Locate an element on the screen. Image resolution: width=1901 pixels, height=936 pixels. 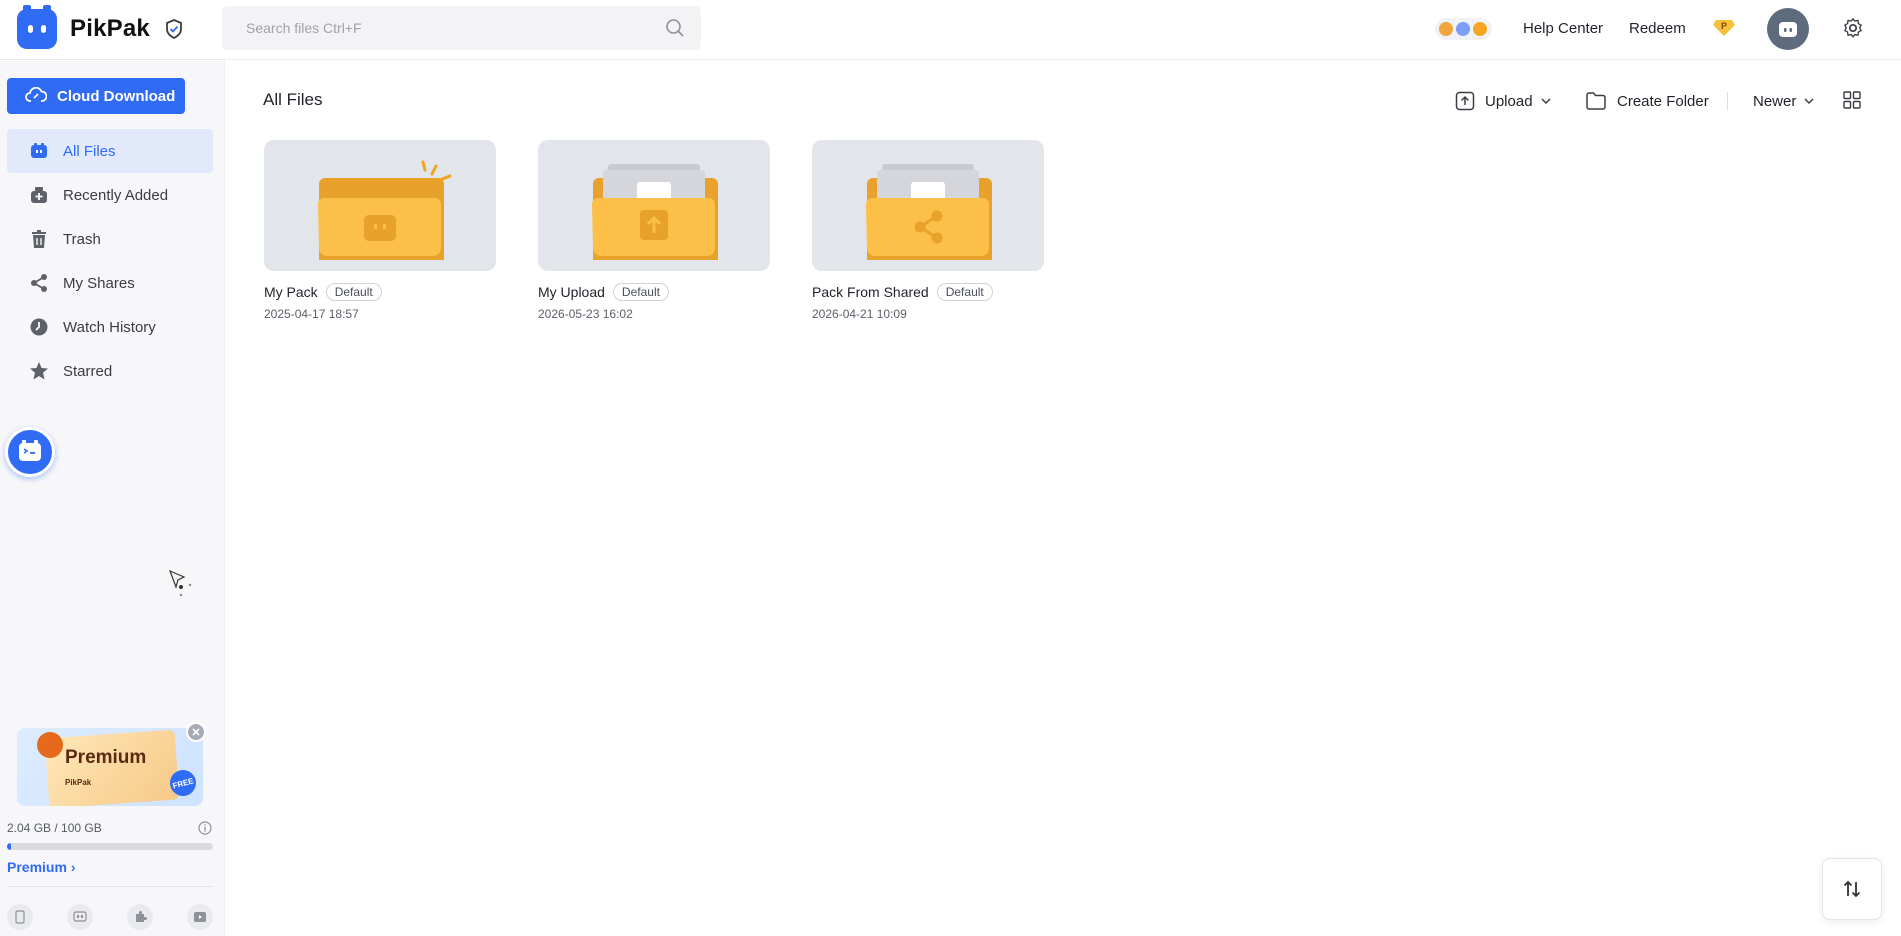
extension-icon is located at coordinates (140, 917).